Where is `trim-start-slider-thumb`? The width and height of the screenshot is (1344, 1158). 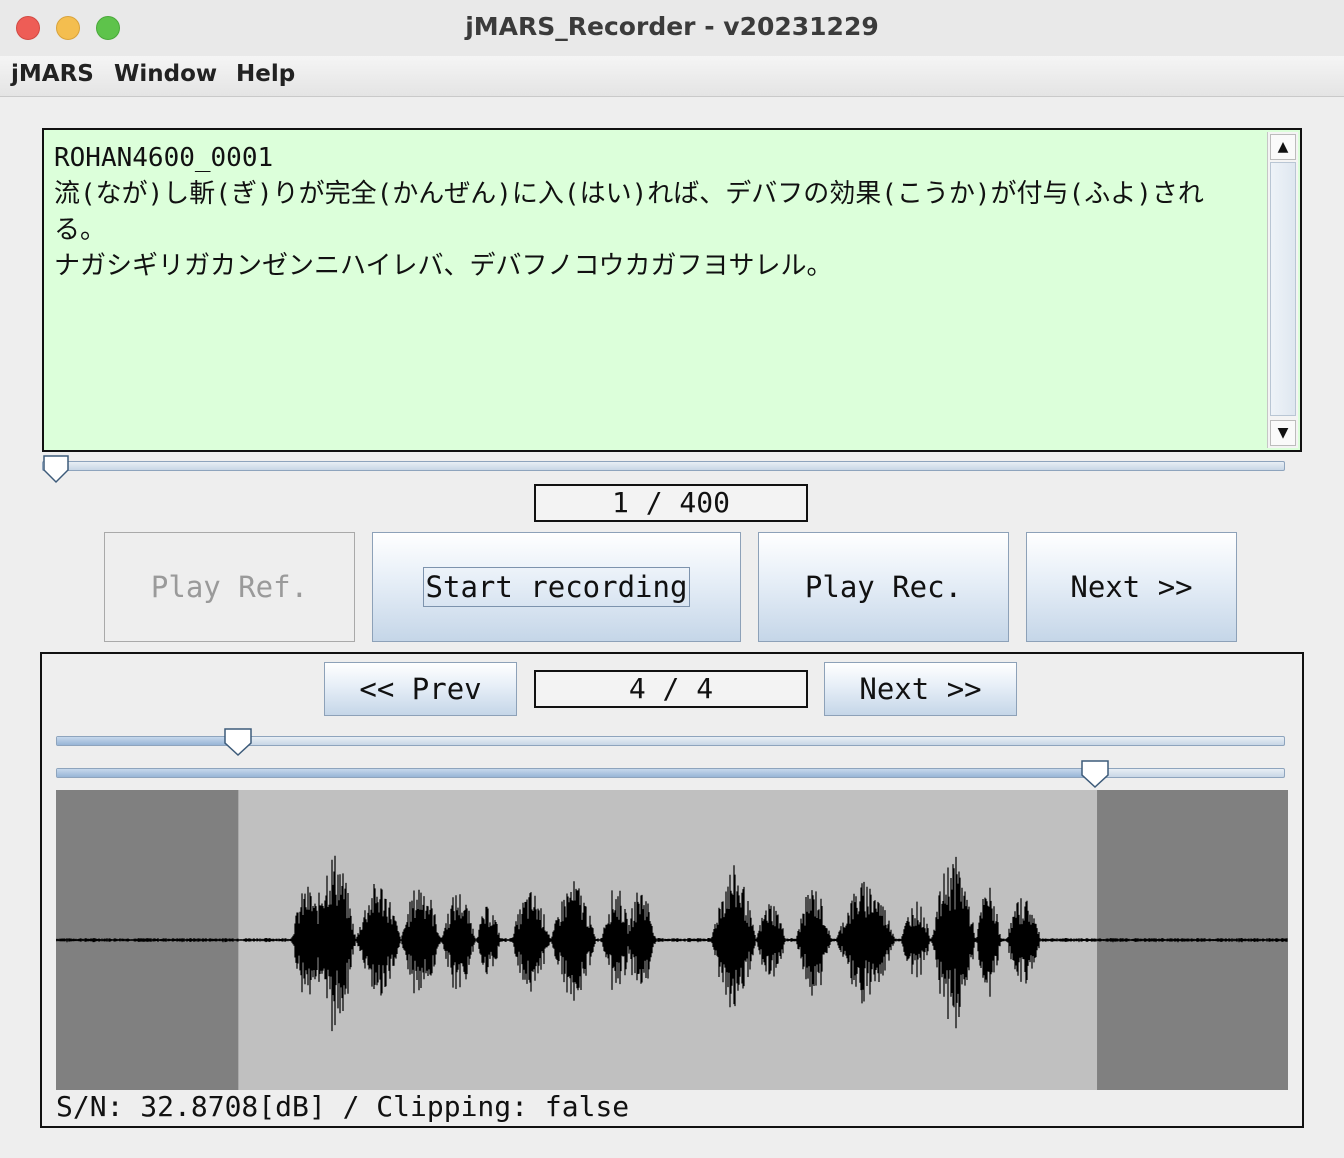 trim-start-slider-thumb is located at coordinates (238, 742).